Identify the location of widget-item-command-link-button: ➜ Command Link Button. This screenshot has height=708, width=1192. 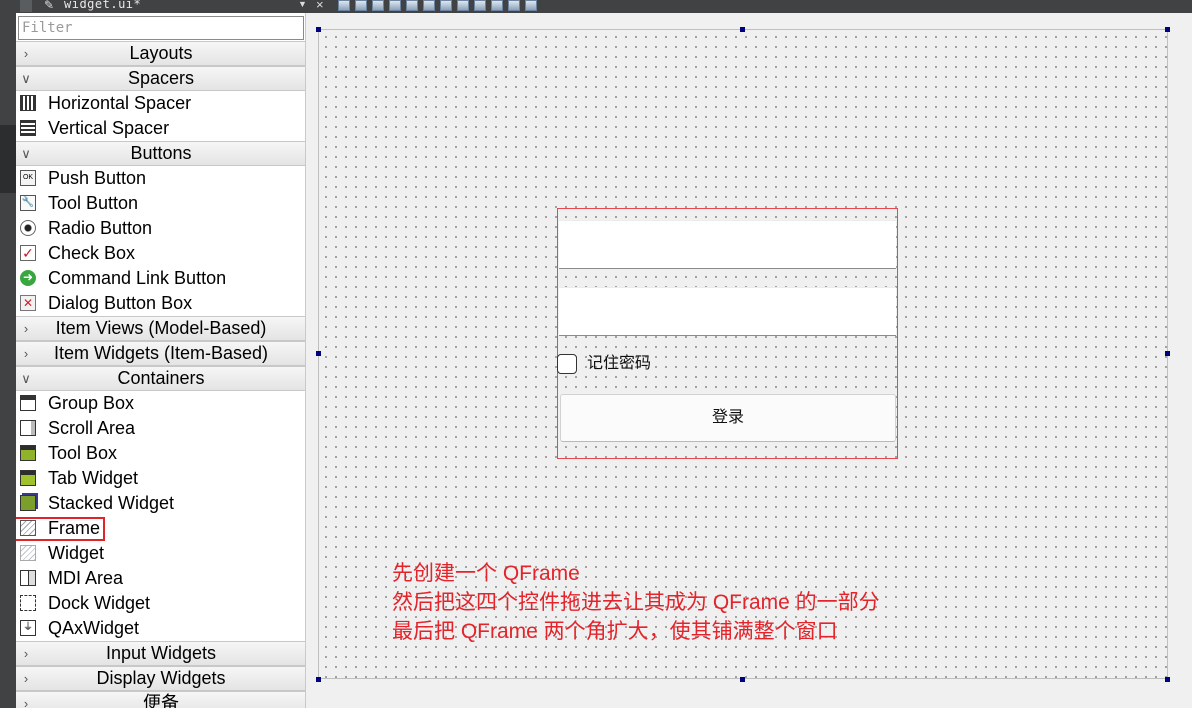
(160, 278).